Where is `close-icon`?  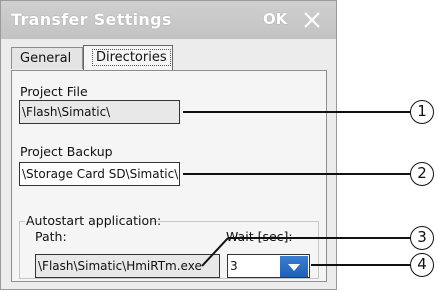 close-icon is located at coordinates (312, 20).